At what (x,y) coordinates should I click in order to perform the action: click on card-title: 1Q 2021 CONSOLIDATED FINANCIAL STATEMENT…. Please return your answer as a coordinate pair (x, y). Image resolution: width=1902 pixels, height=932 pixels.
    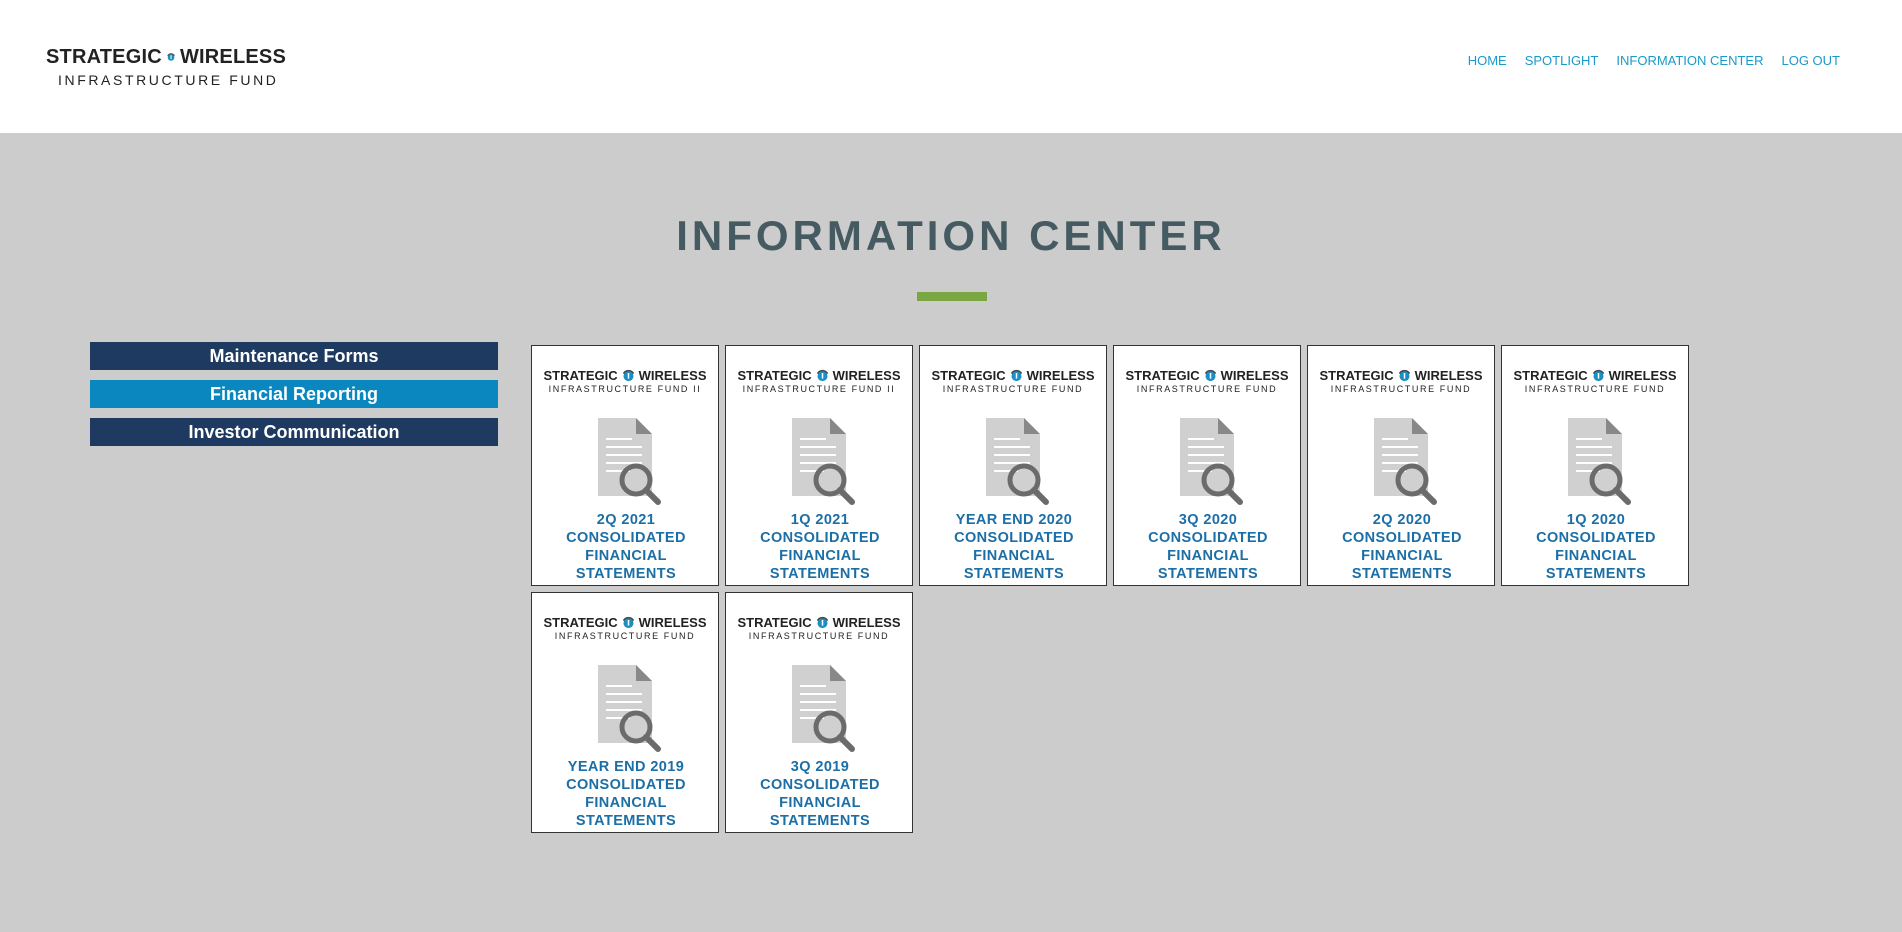
    Looking at the image, I should click on (820, 547).